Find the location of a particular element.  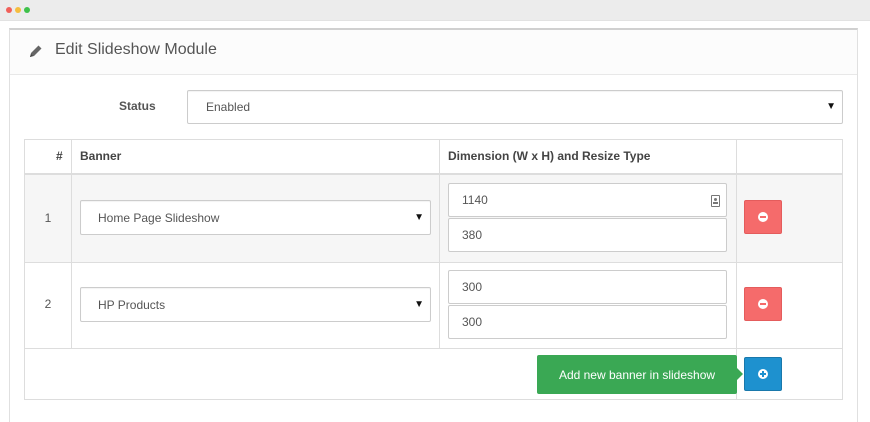

add-banner-button is located at coordinates (763, 374).